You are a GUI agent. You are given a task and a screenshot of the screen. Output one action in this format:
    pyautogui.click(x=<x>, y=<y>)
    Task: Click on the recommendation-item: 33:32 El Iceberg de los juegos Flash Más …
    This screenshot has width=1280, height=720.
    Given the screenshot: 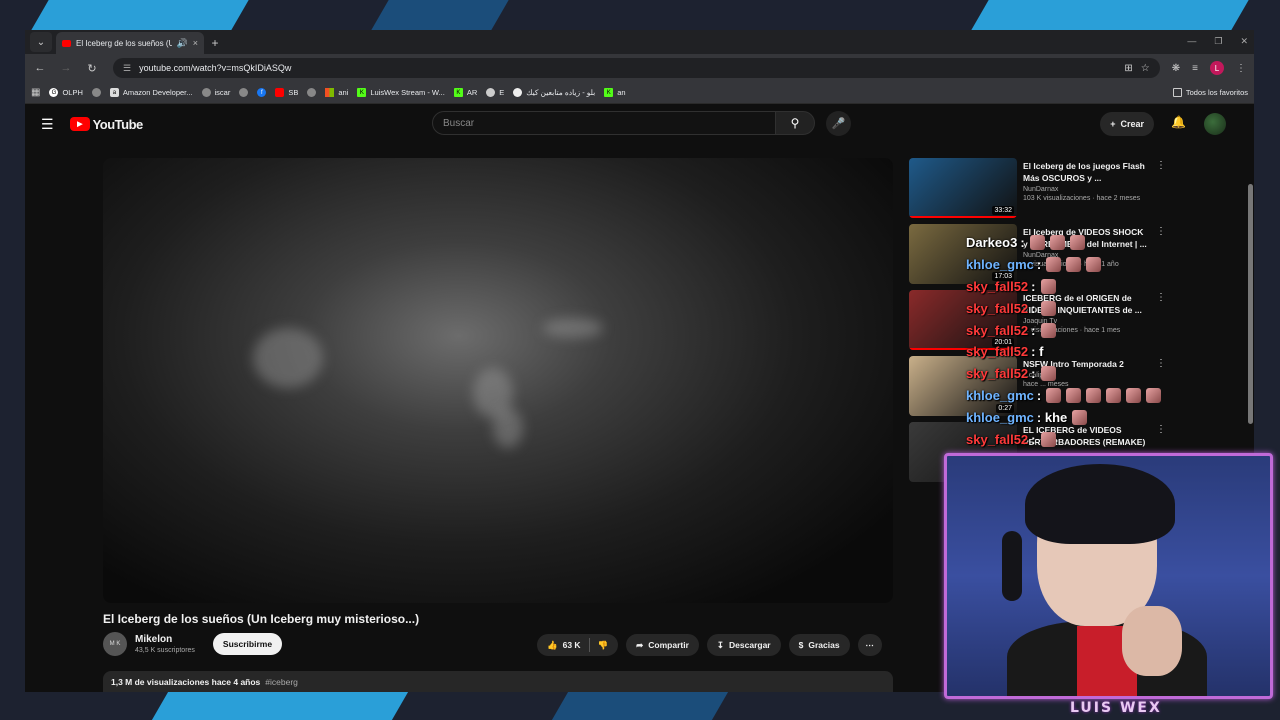 What is the action you would take?
    pyautogui.click(x=1071, y=191)
    